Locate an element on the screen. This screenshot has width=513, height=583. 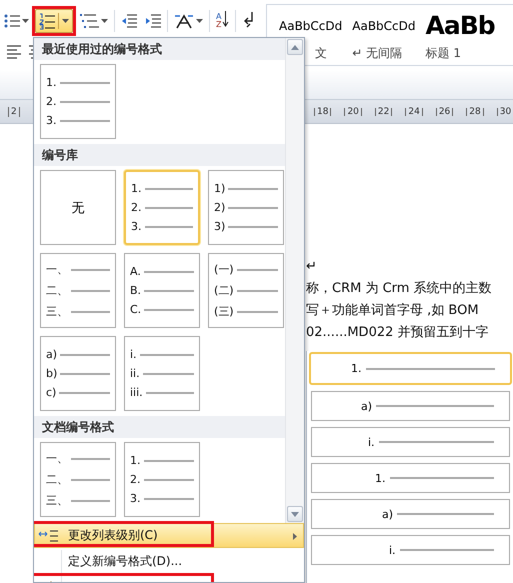
submenu-arrow-icon is located at coordinates (295, 536).